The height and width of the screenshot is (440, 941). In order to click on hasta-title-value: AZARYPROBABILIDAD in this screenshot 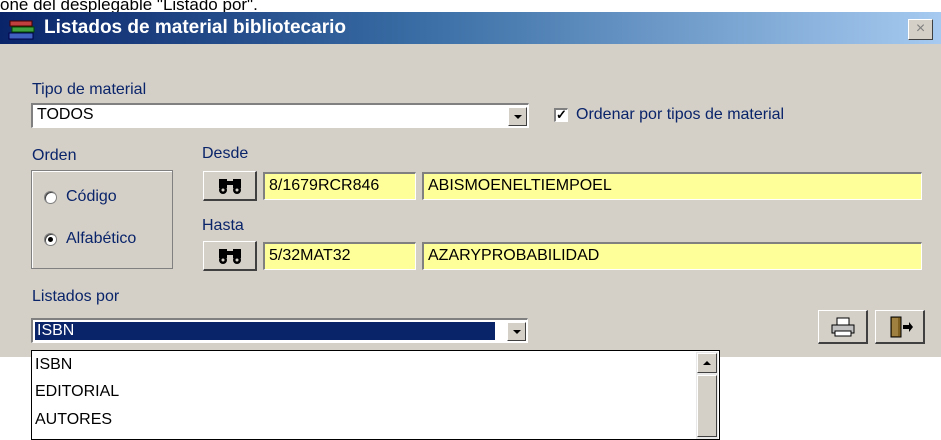, I will do `click(514, 255)`.